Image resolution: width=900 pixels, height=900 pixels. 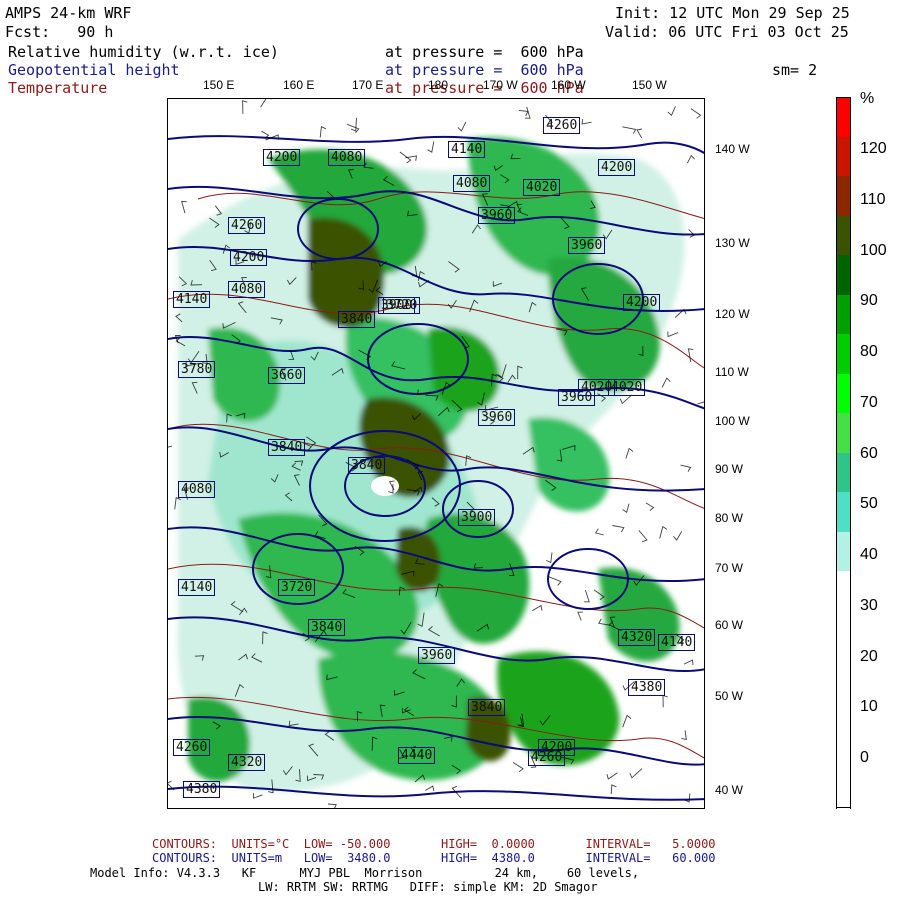 What do you see at coordinates (729, 696) in the screenshot?
I see `lon-label-right: 50 W` at bounding box center [729, 696].